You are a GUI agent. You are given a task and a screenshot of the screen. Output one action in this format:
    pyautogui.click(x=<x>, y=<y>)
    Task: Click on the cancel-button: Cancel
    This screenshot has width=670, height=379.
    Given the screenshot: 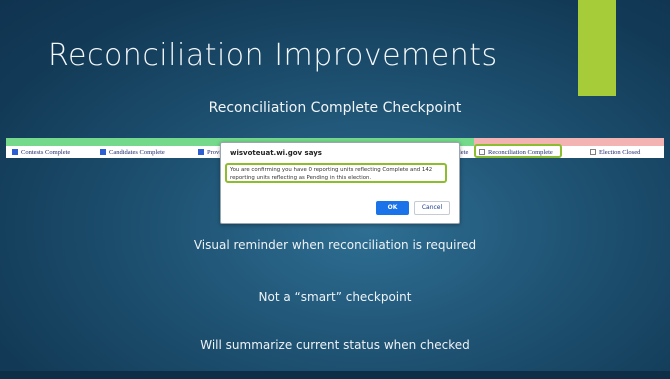 What is the action you would take?
    pyautogui.click(x=432, y=208)
    